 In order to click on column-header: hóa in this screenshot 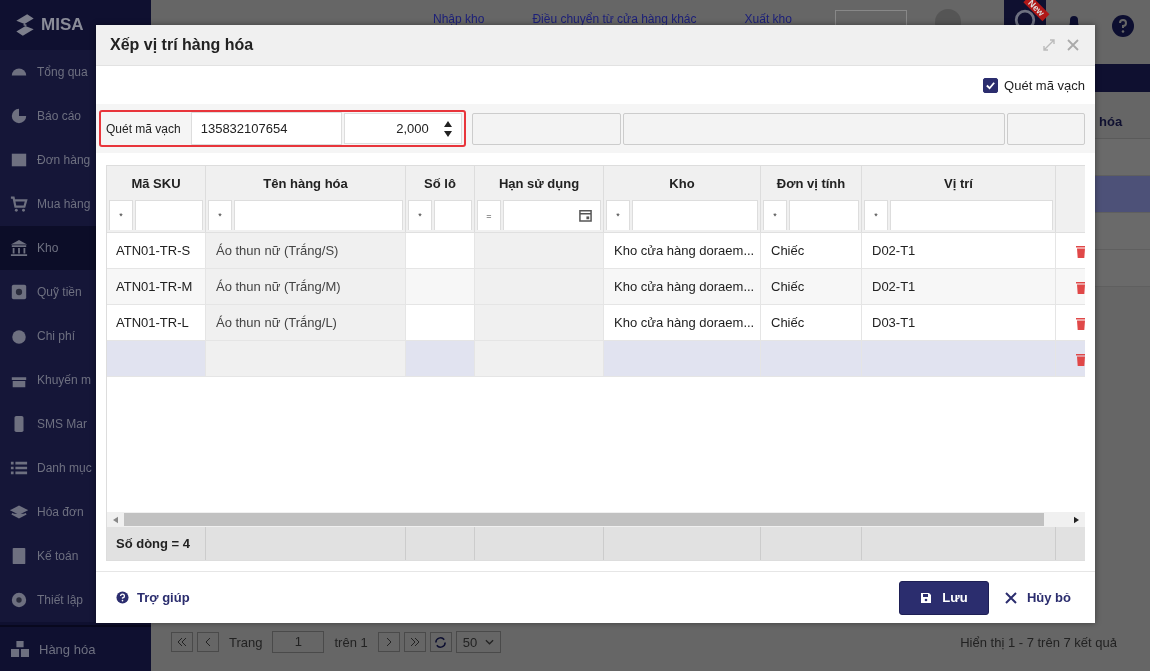, I will do `click(1110, 121)`.